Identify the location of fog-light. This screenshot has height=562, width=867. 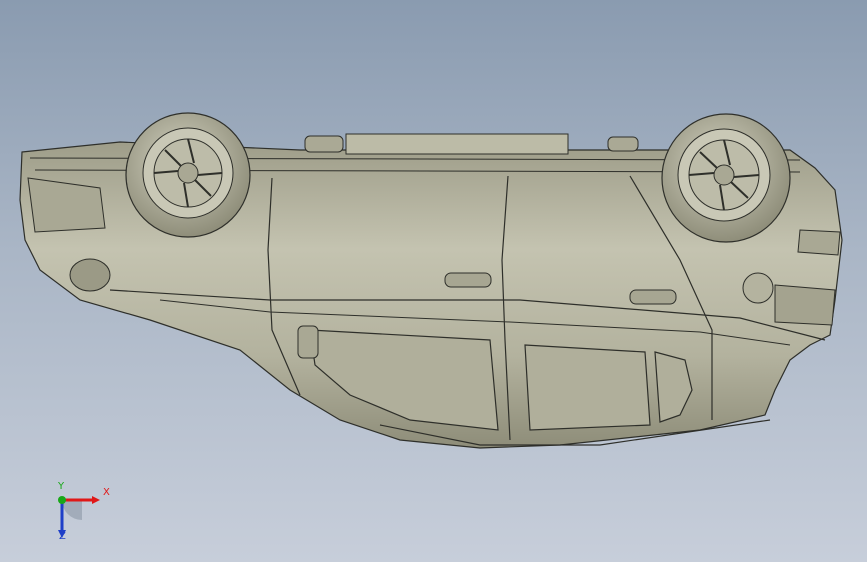
(90, 275).